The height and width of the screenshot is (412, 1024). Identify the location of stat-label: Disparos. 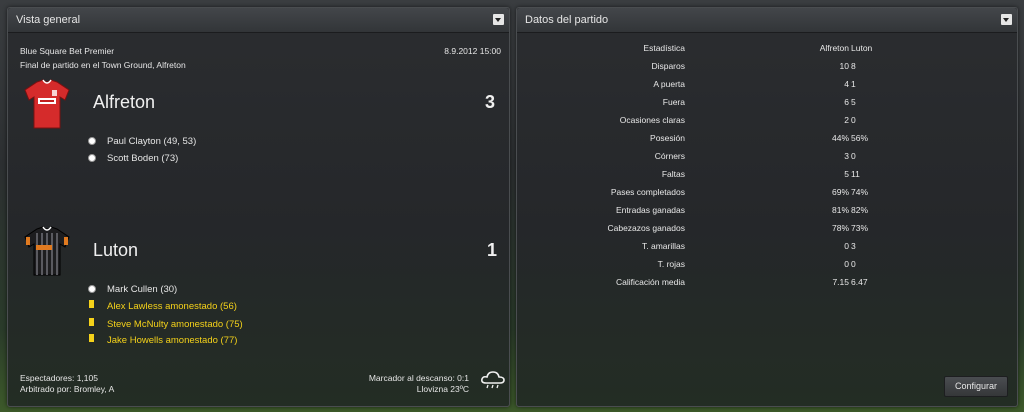
(668, 66).